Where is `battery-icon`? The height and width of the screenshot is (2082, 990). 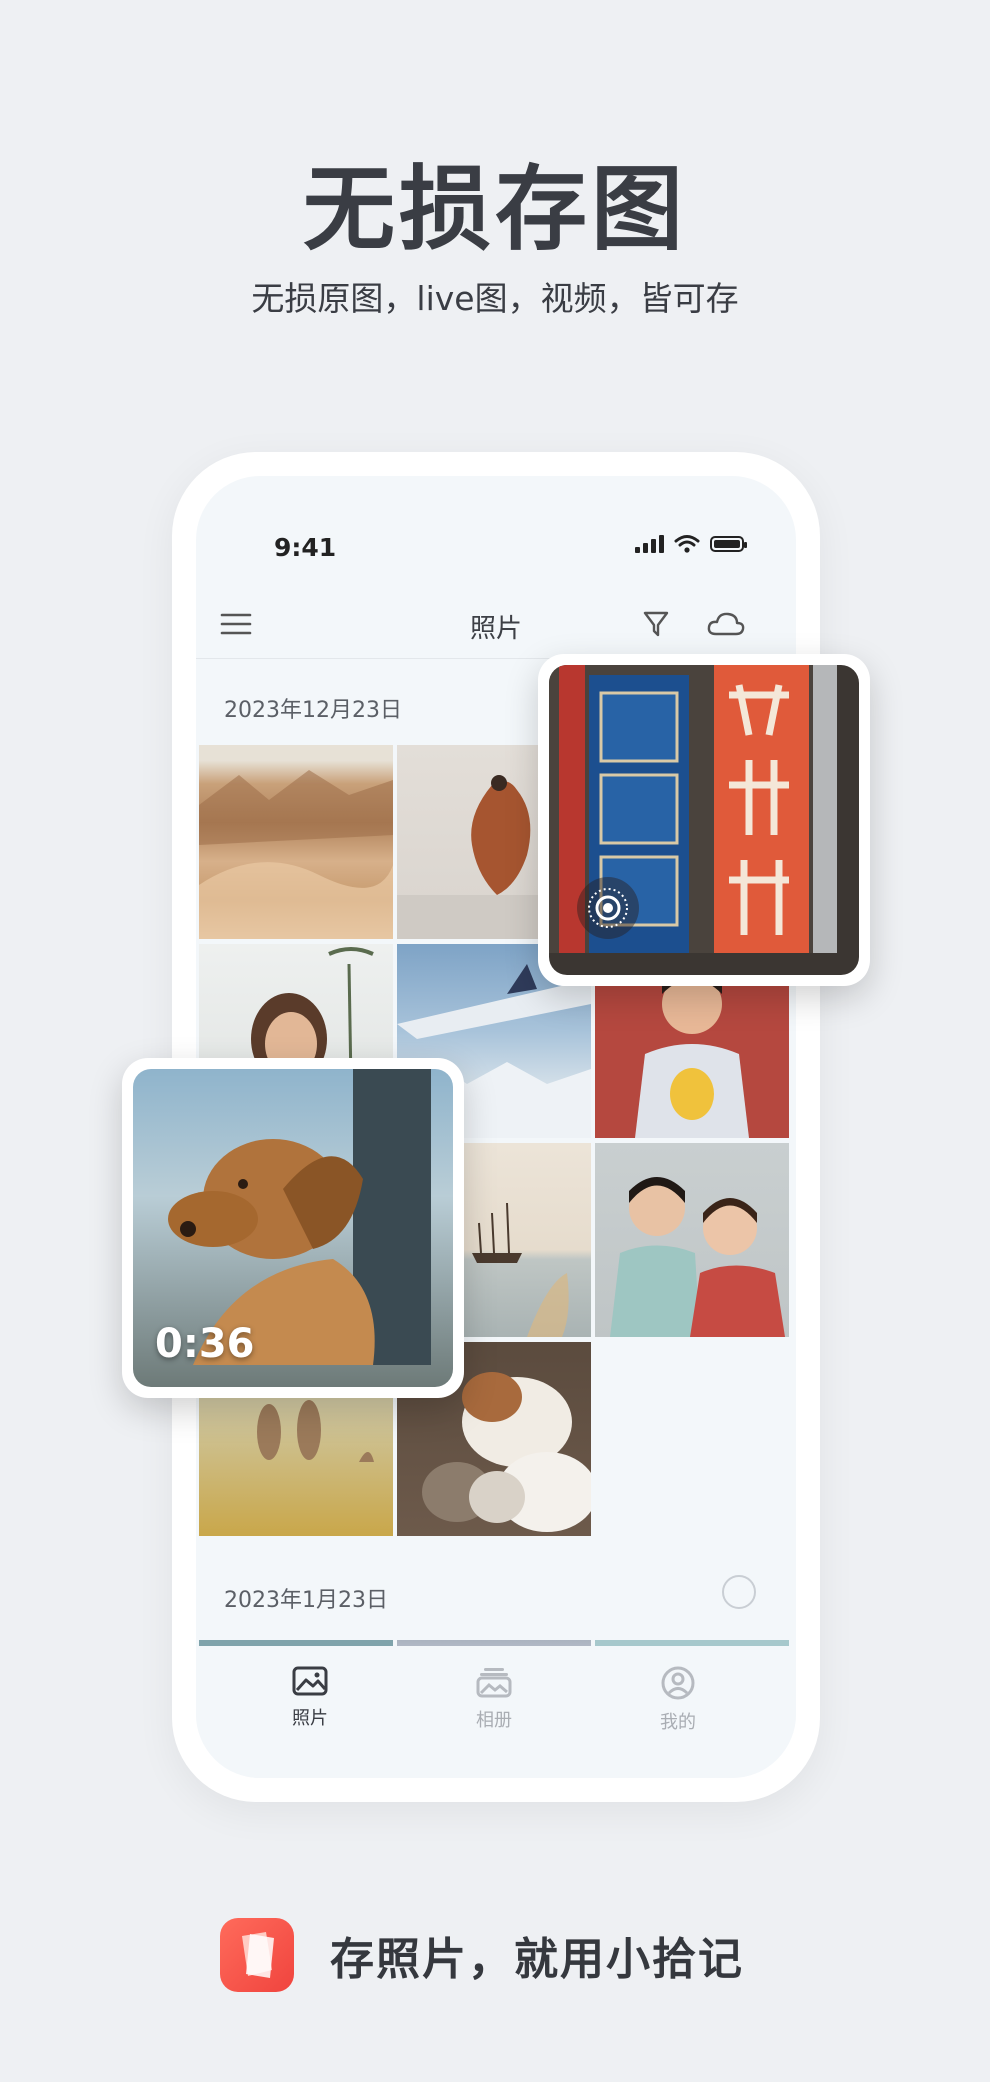
battery-icon is located at coordinates (728, 544).